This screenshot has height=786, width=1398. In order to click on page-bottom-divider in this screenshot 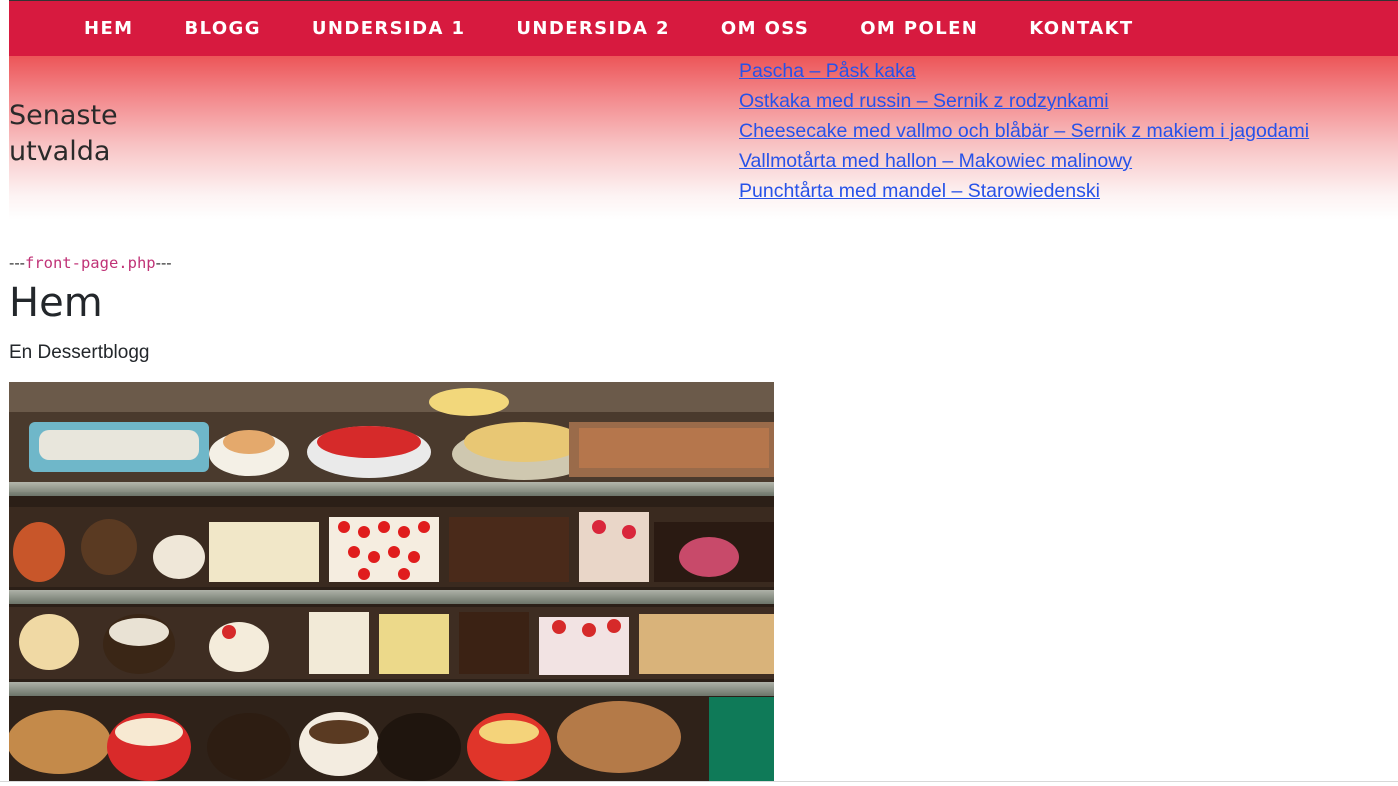, I will do `click(699, 781)`.